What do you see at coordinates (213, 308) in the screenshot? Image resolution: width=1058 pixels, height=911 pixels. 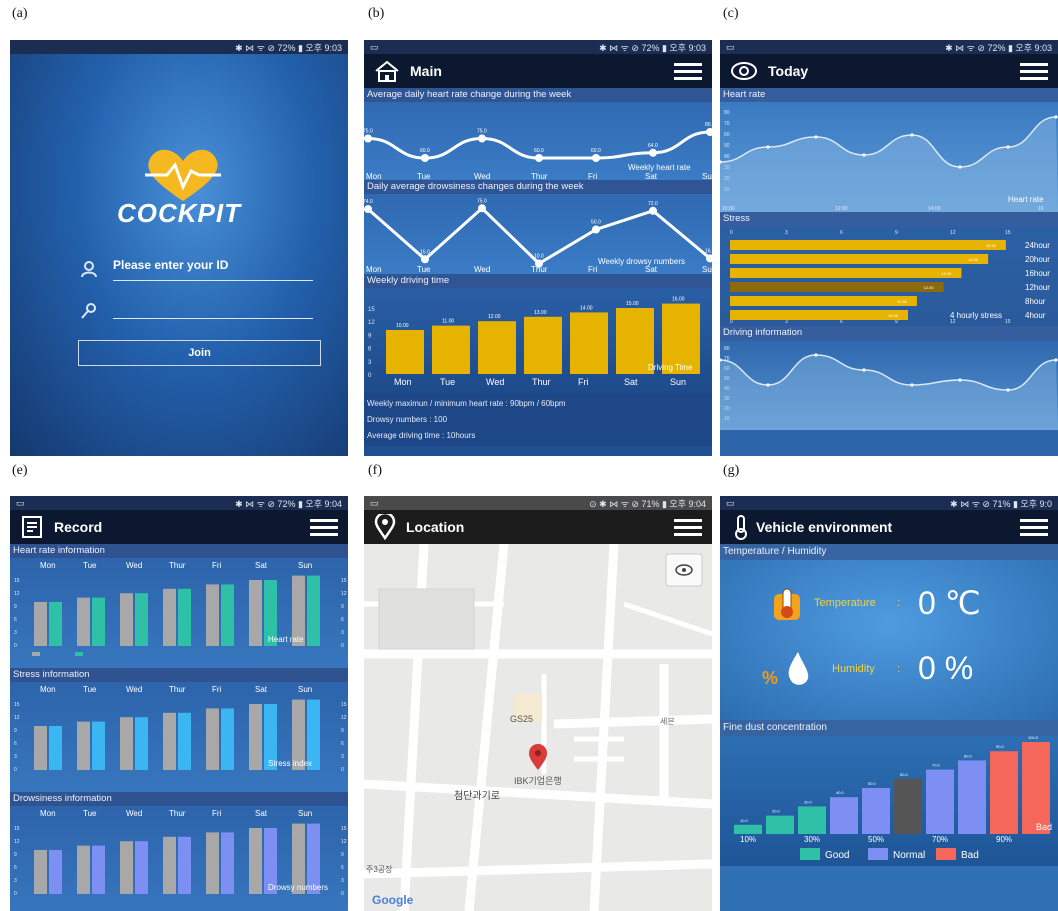 I see `password-input` at bounding box center [213, 308].